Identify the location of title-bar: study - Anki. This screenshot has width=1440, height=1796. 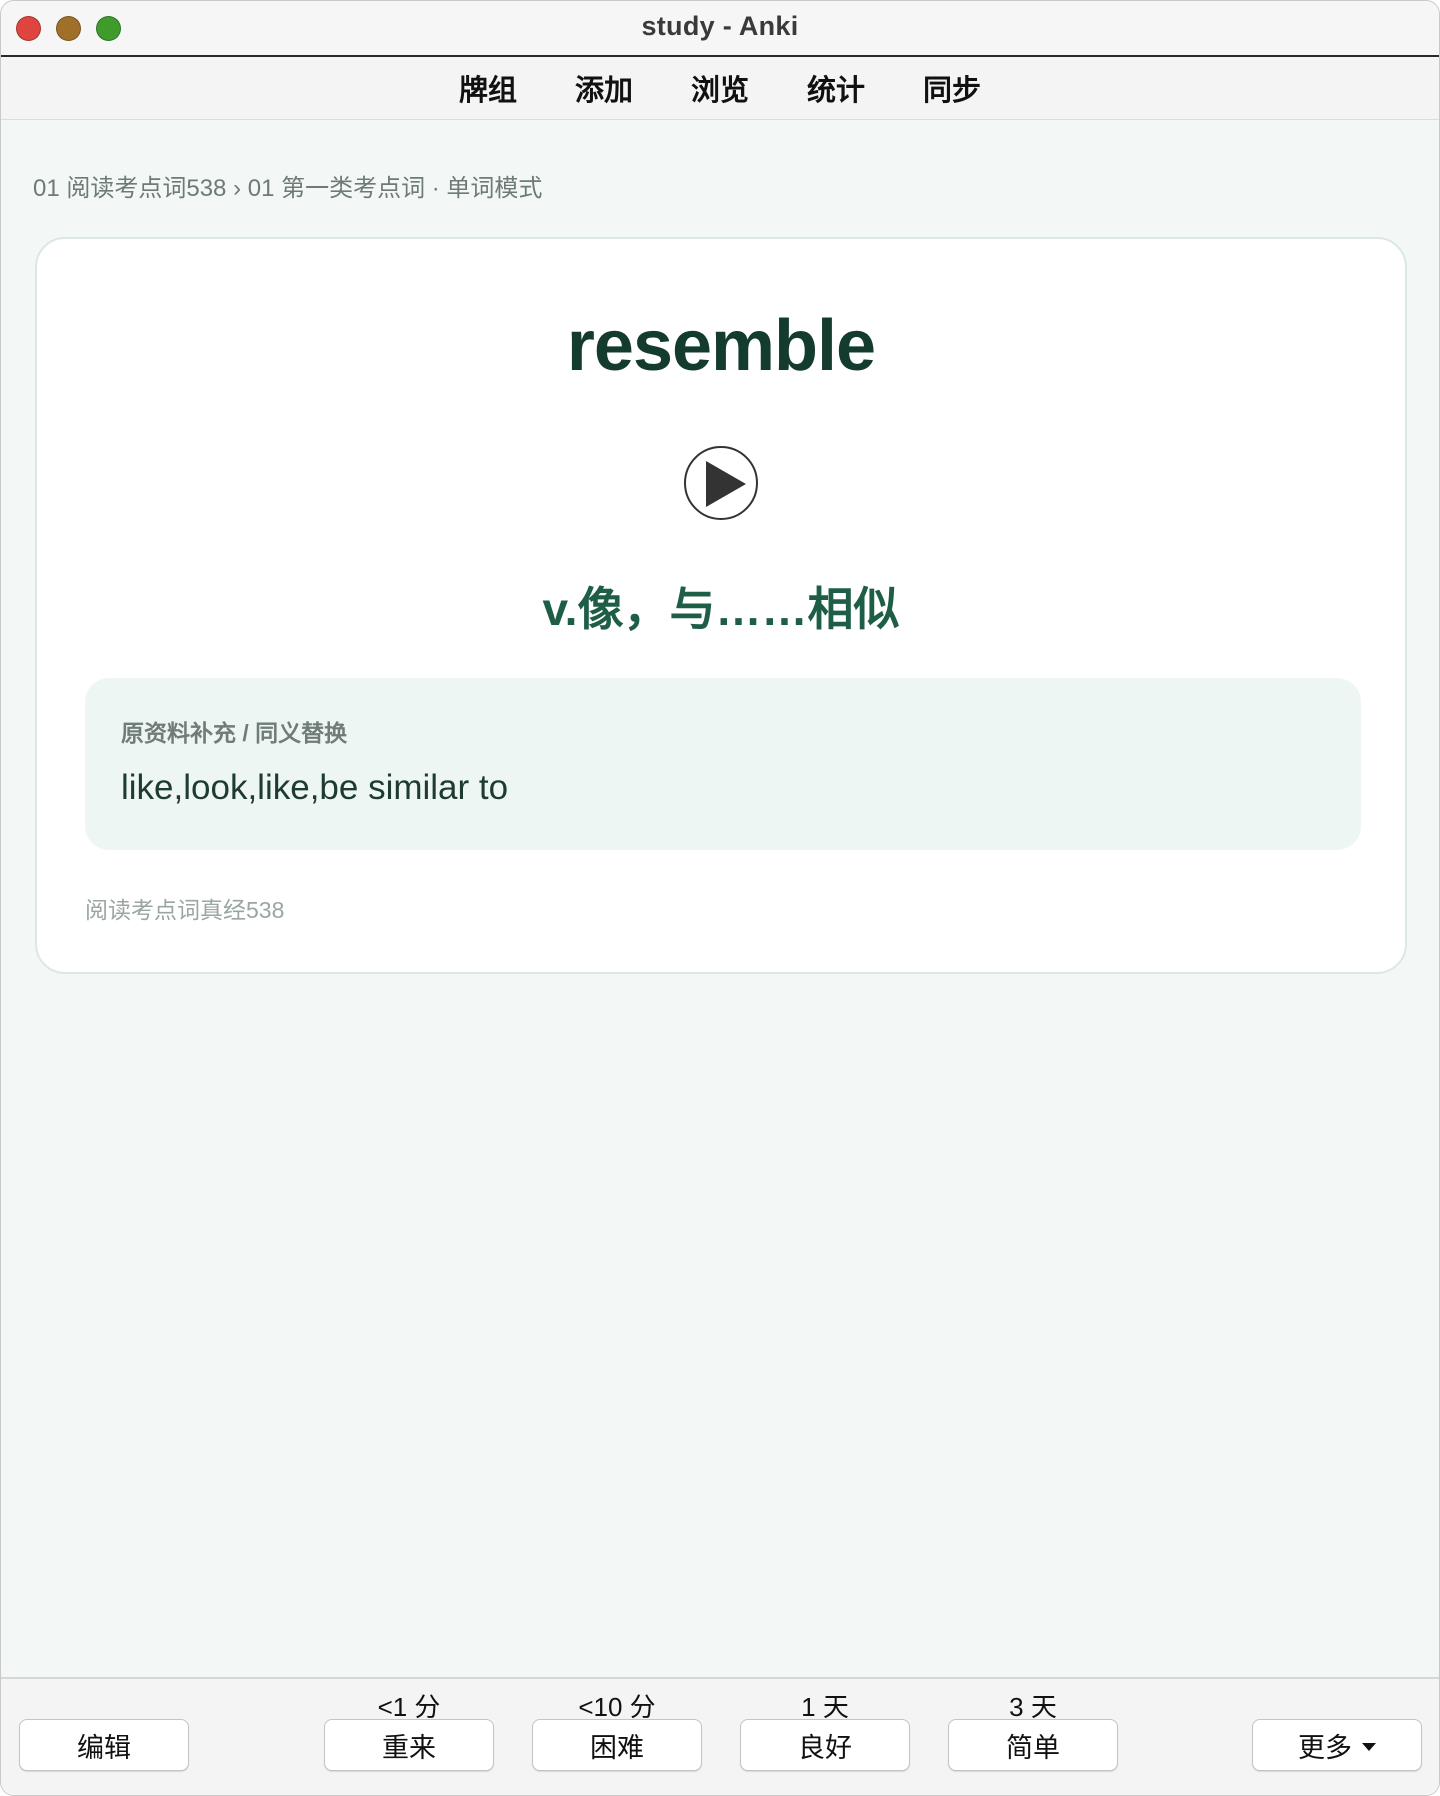
(720, 29).